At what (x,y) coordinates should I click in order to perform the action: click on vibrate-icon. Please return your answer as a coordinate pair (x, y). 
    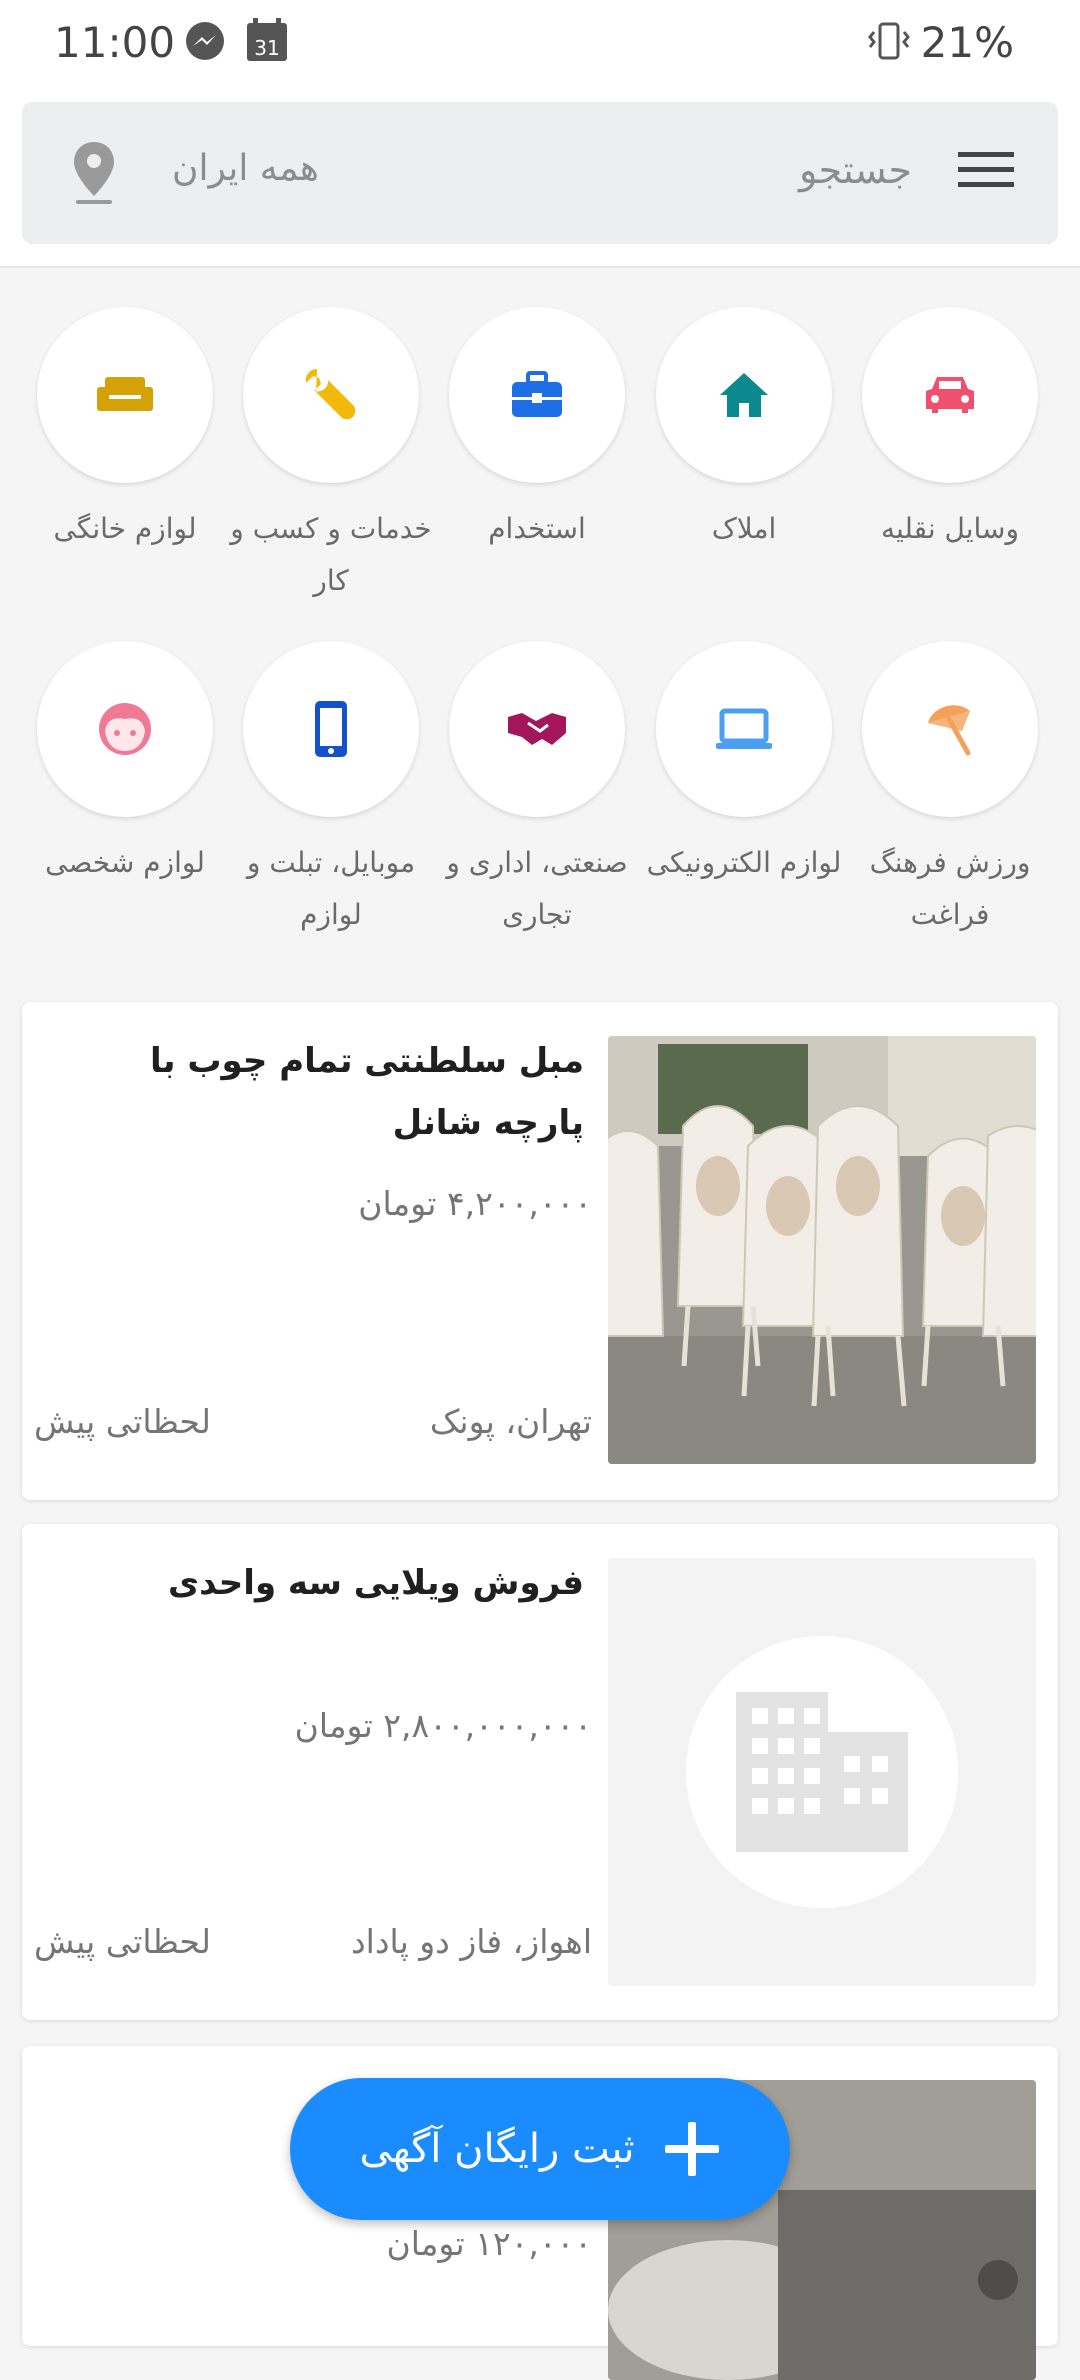
    Looking at the image, I should click on (889, 43).